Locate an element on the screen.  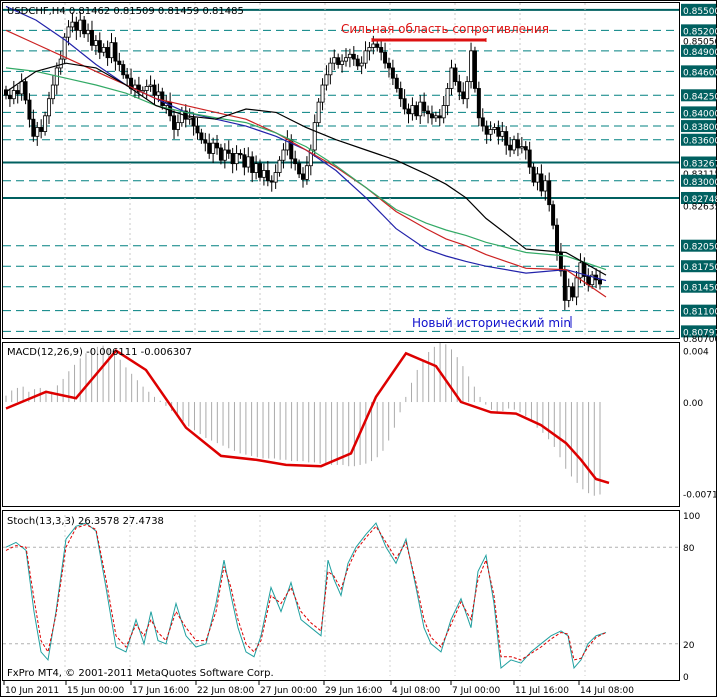
time-label: 4 Jul 08:00 is located at coordinates (416, 691).